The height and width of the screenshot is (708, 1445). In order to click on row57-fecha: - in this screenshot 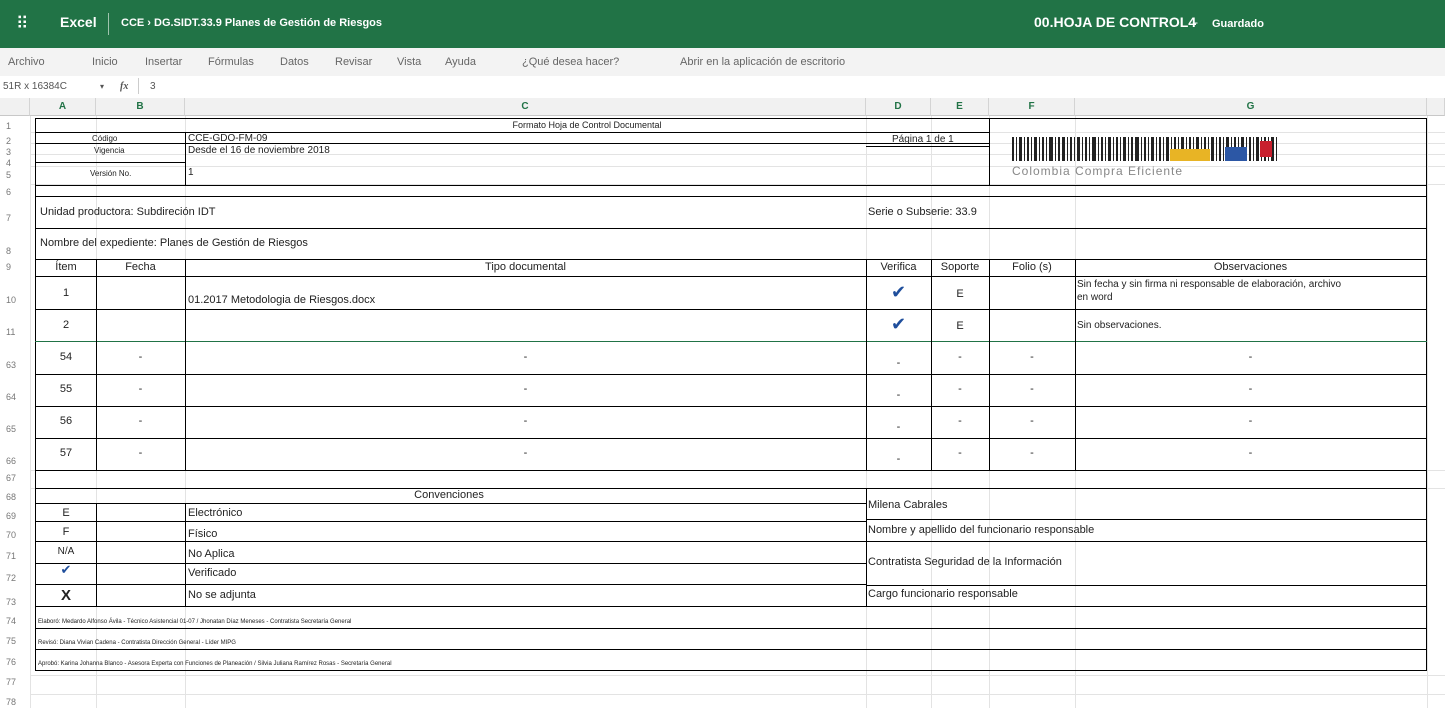, I will do `click(140, 453)`.